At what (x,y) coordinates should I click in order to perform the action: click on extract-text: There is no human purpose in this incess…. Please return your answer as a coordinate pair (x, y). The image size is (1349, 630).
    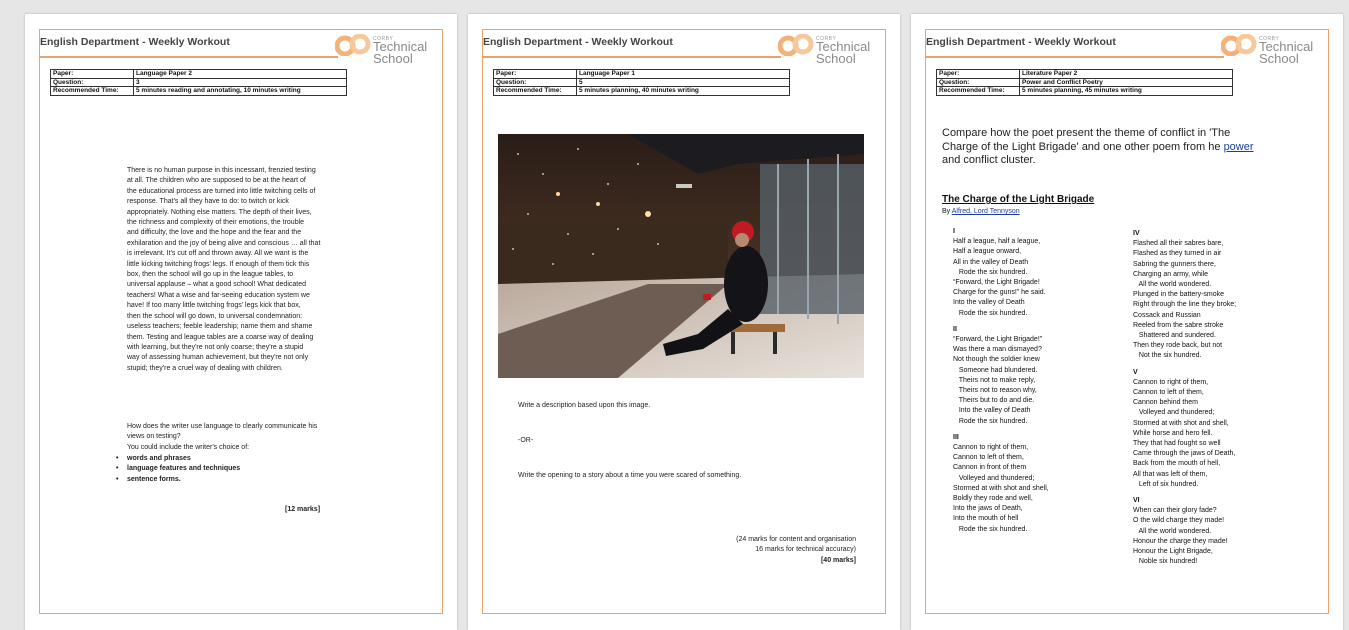
    Looking at the image, I should click on (224, 269).